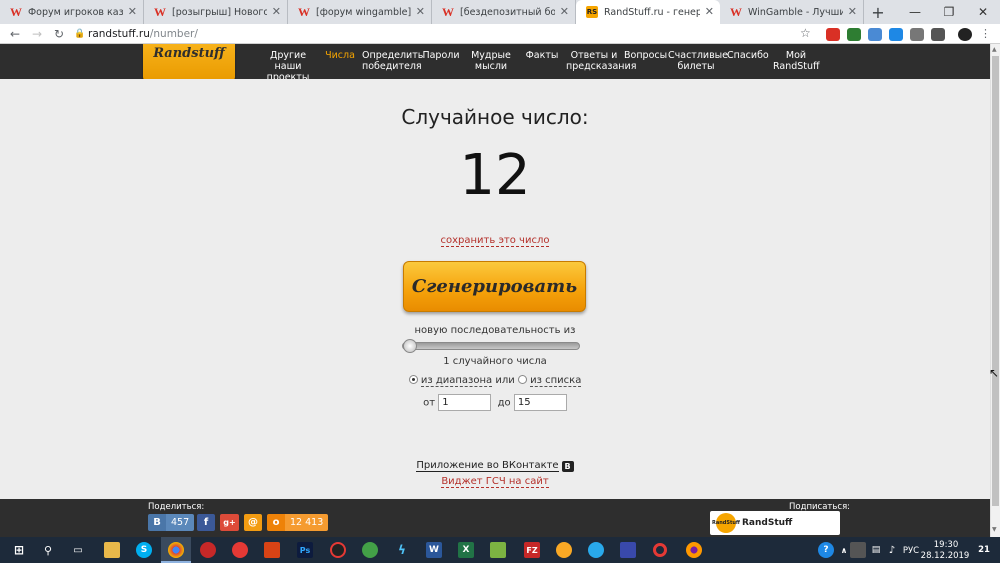  I want to click on utorrent-icon, so click(370, 550).